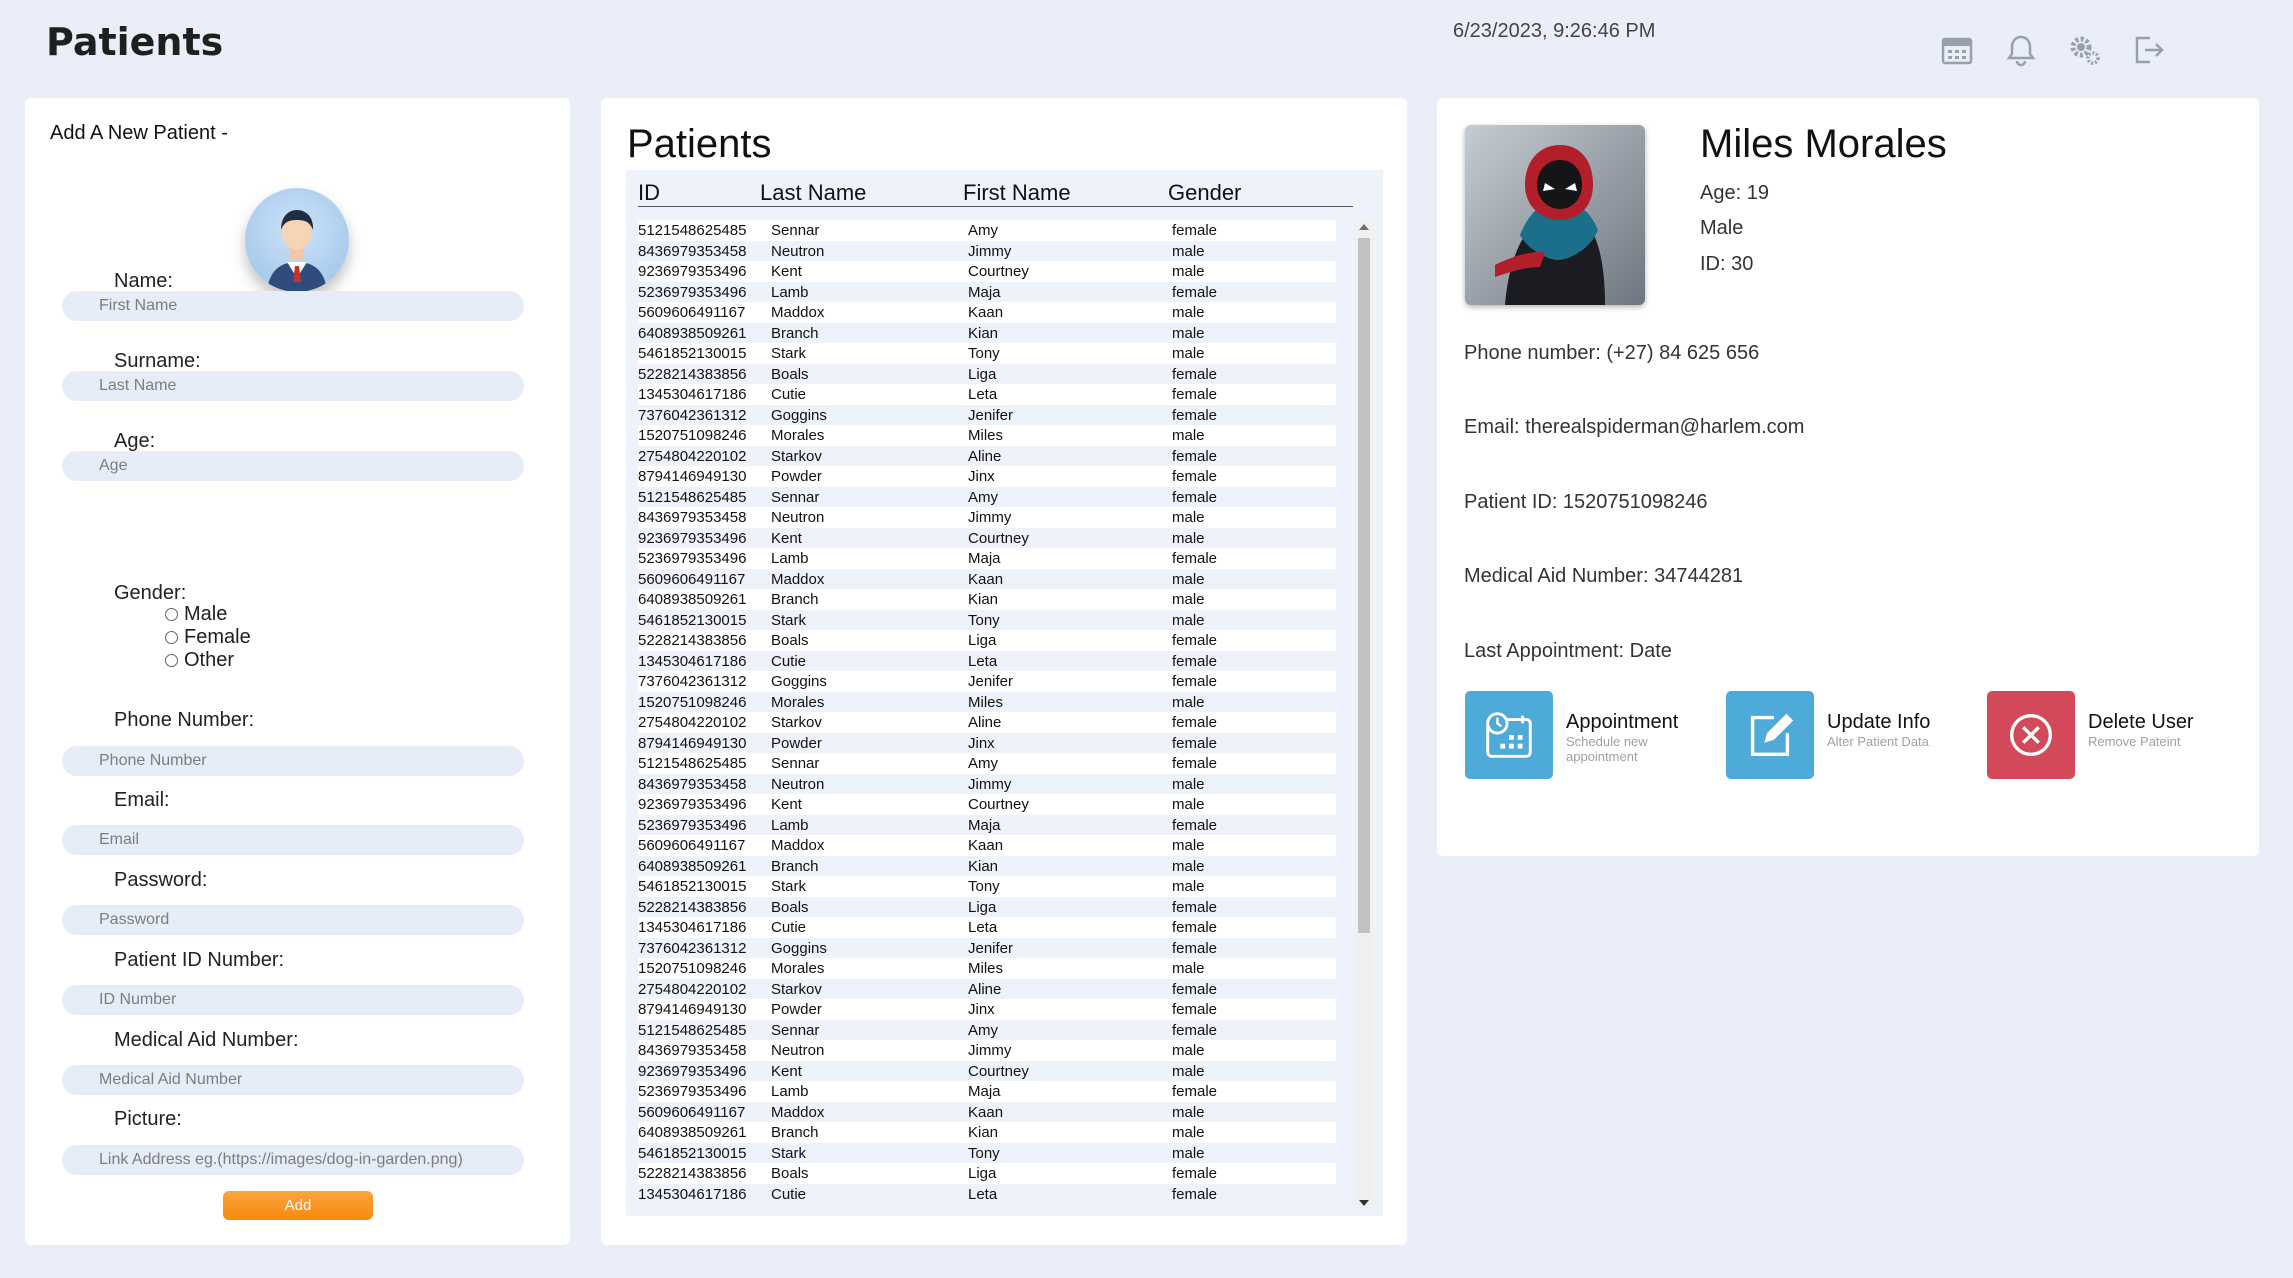 The width and height of the screenshot is (2293, 1278). What do you see at coordinates (990, 517) in the screenshot?
I see `table-cell: Jimmy` at bounding box center [990, 517].